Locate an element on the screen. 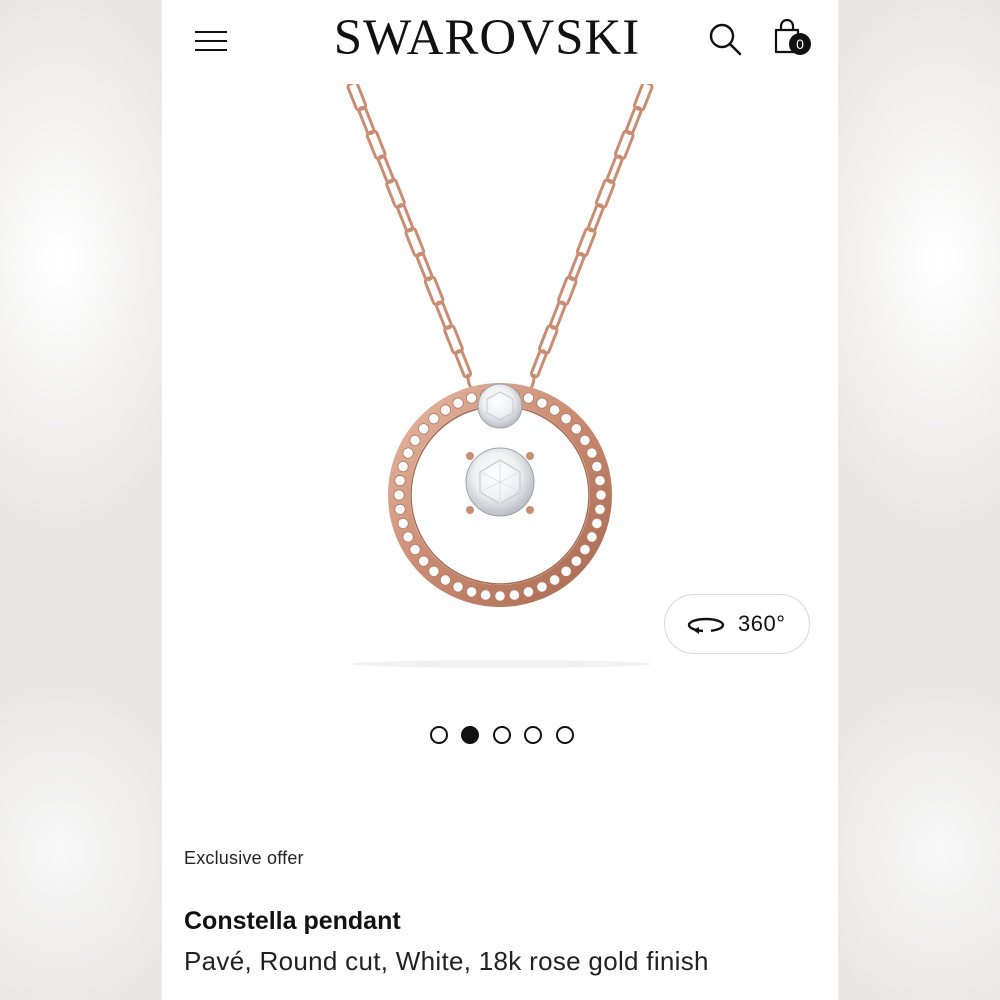 This screenshot has width=1000, height=1000. chain-right is located at coordinates (591, 229).